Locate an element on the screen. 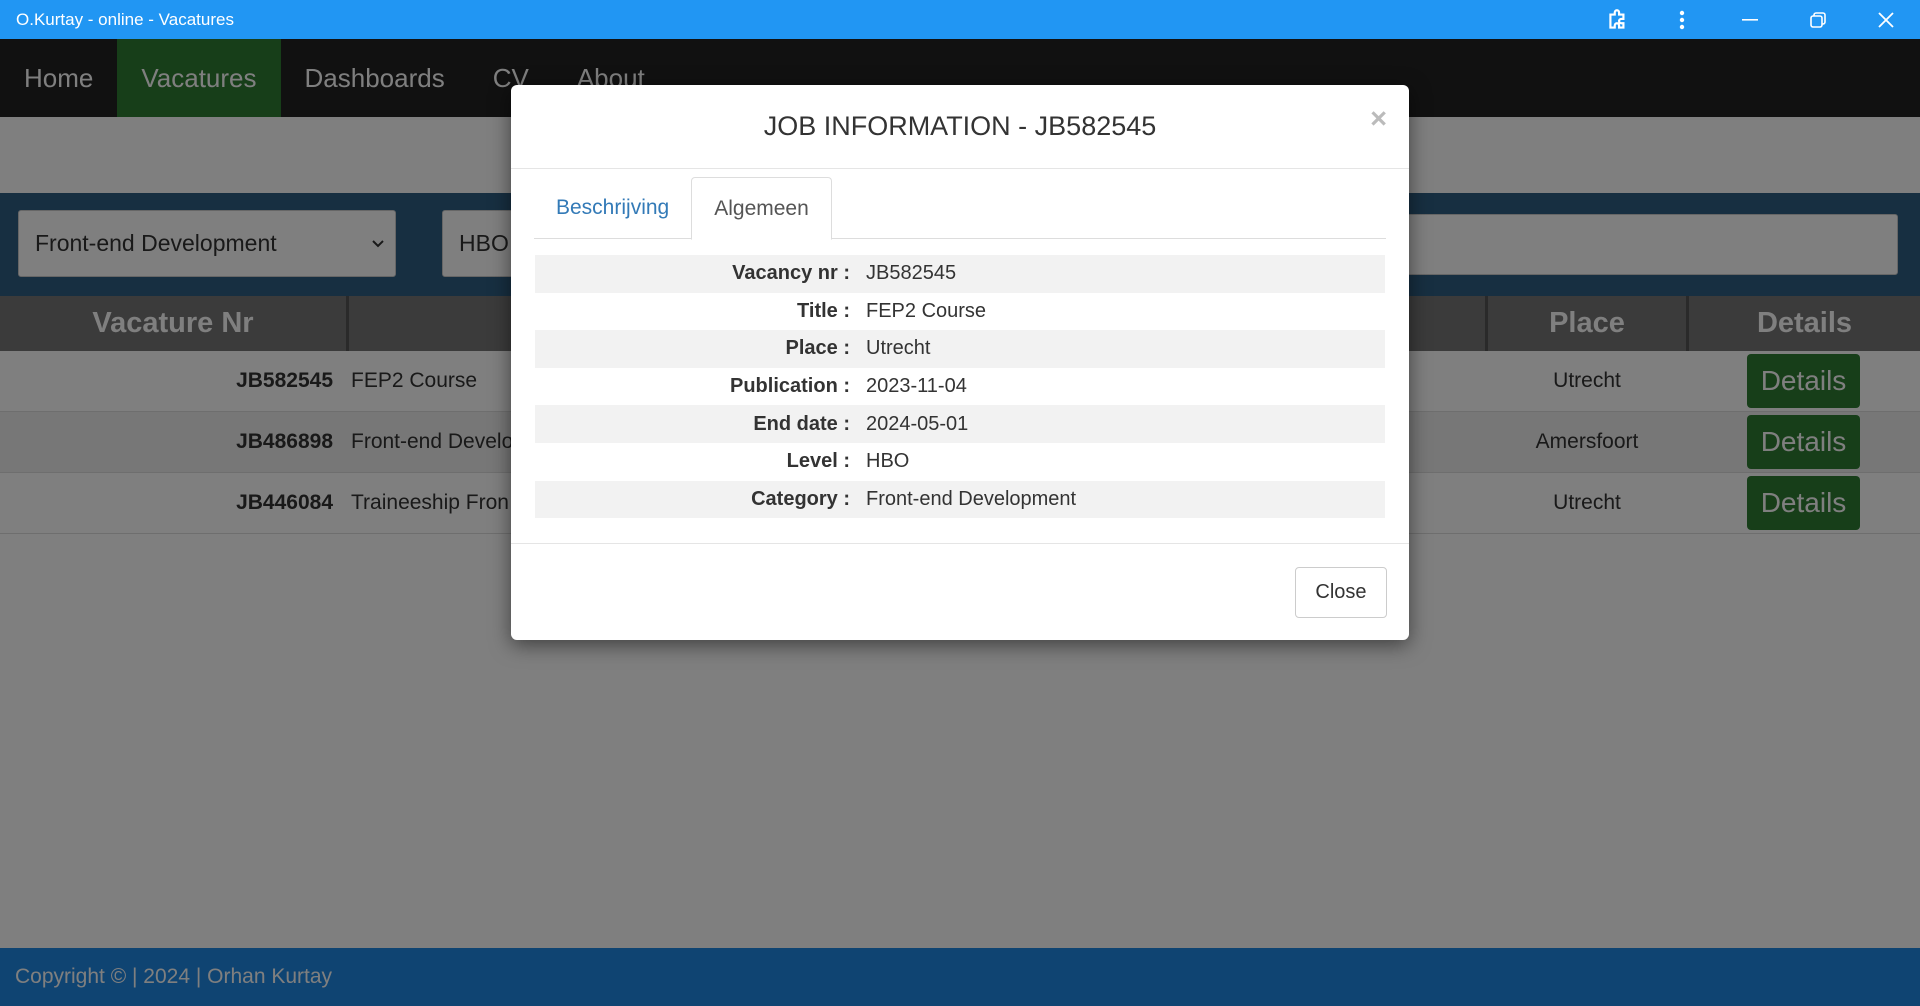 This screenshot has width=1920, height=1006. info-row: Level : HBO is located at coordinates (960, 462).